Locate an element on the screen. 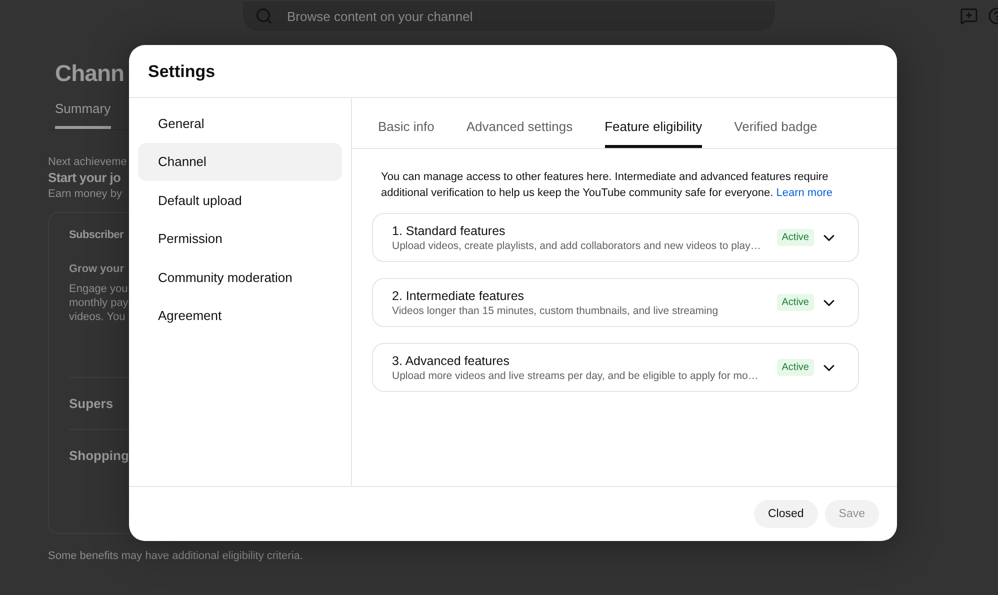  label: Next achieveme is located at coordinates (87, 162).